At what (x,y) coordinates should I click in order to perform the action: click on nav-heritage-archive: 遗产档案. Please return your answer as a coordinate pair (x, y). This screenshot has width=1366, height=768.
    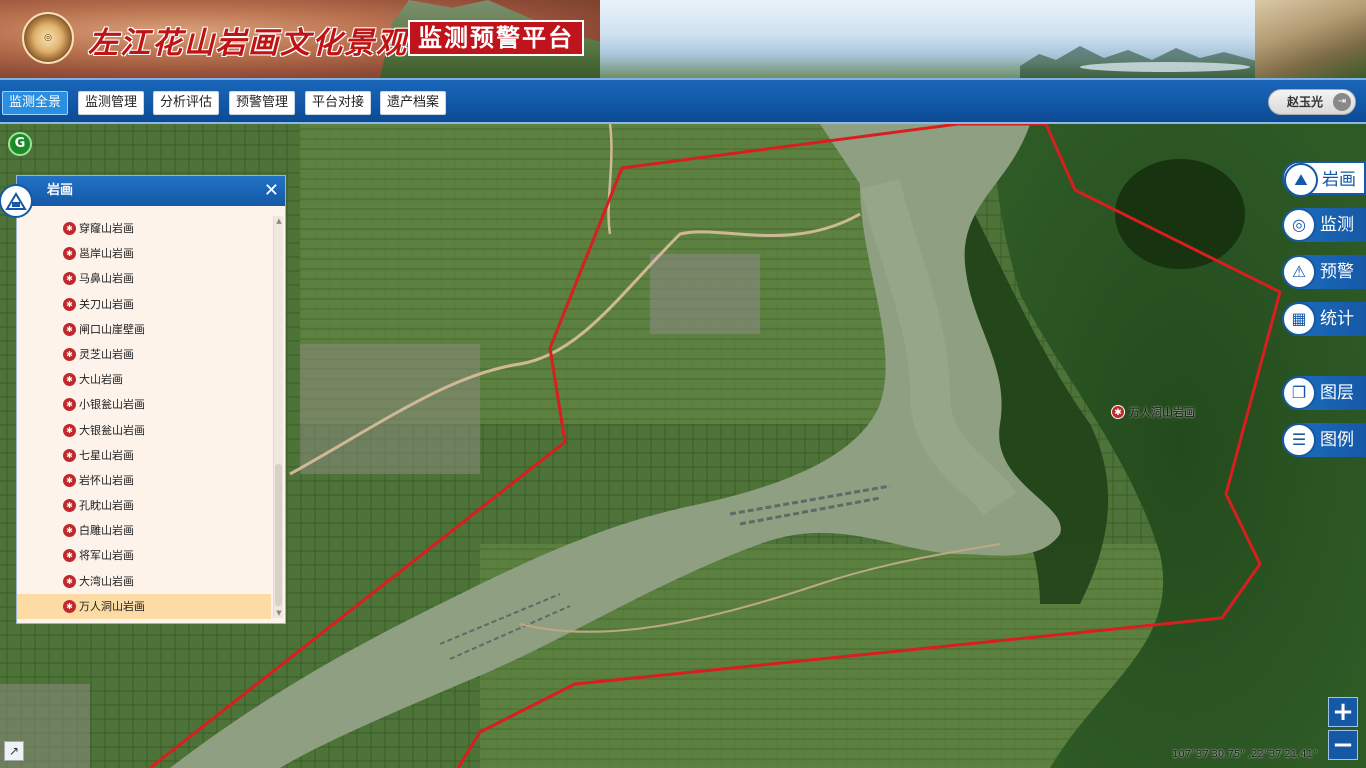
    Looking at the image, I should click on (413, 103).